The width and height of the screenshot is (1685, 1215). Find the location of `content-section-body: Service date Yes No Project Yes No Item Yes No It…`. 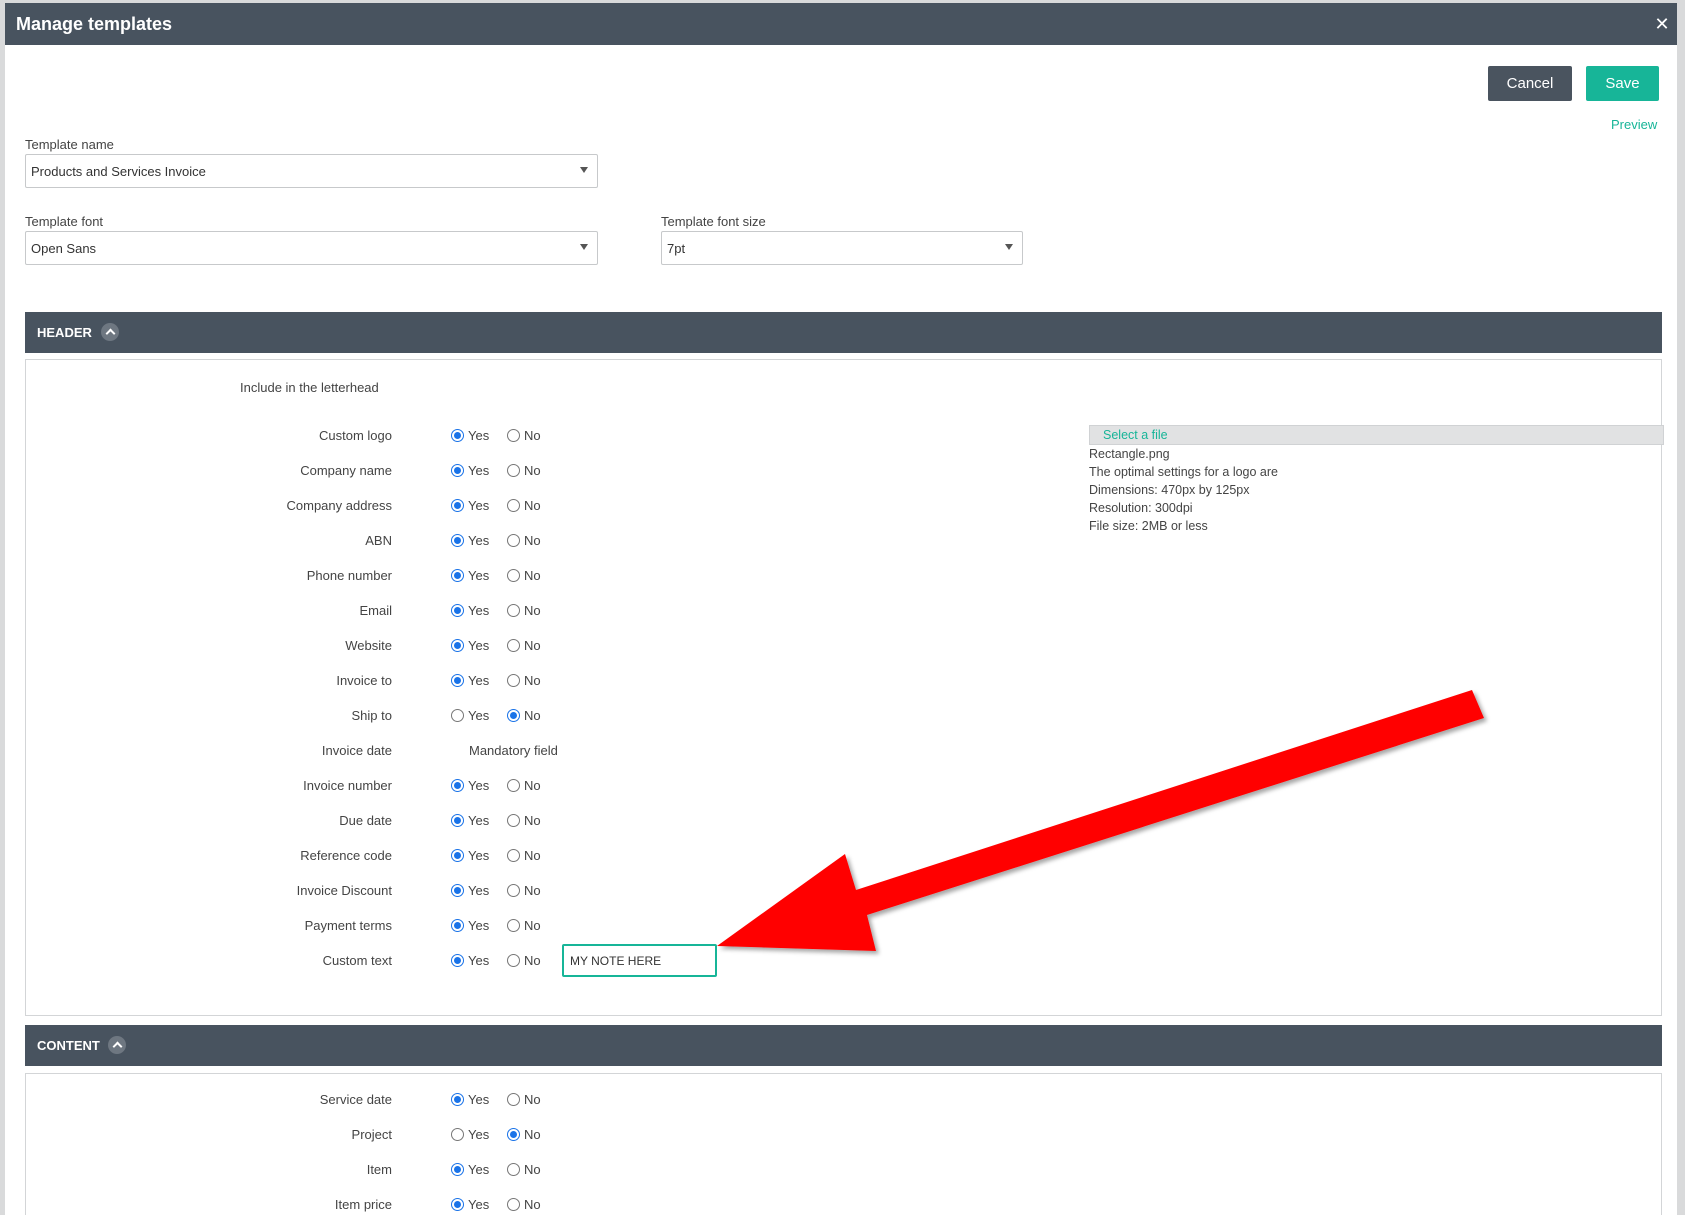

content-section-body: Service date Yes No Project Yes No Item Yes No It… is located at coordinates (843, 1144).